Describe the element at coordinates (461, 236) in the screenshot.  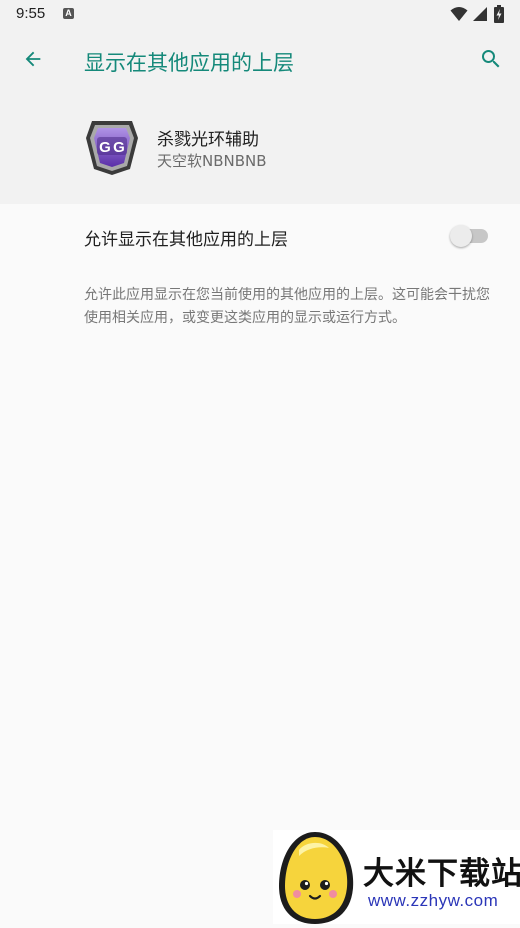
I see `toggle-thumb` at that location.